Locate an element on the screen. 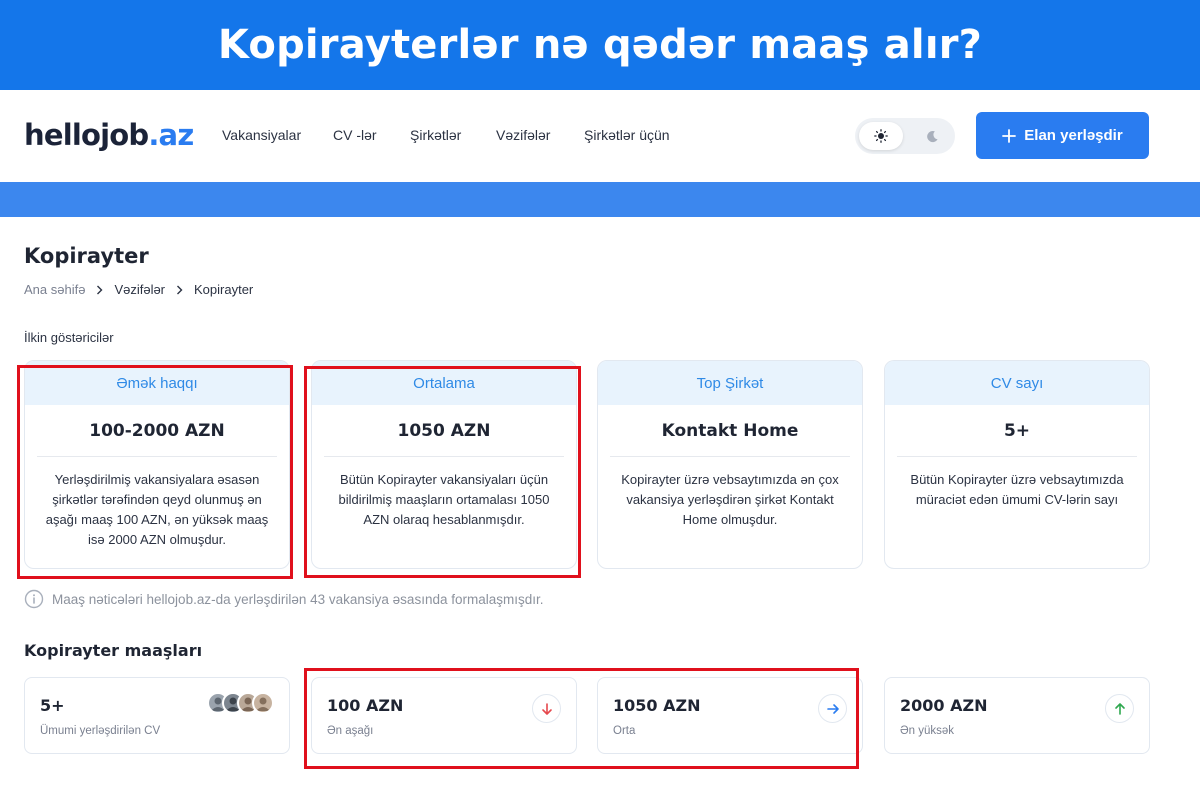 The width and height of the screenshot is (1200, 785). breadcrumb-home: Ana səhifə is located at coordinates (54, 289).